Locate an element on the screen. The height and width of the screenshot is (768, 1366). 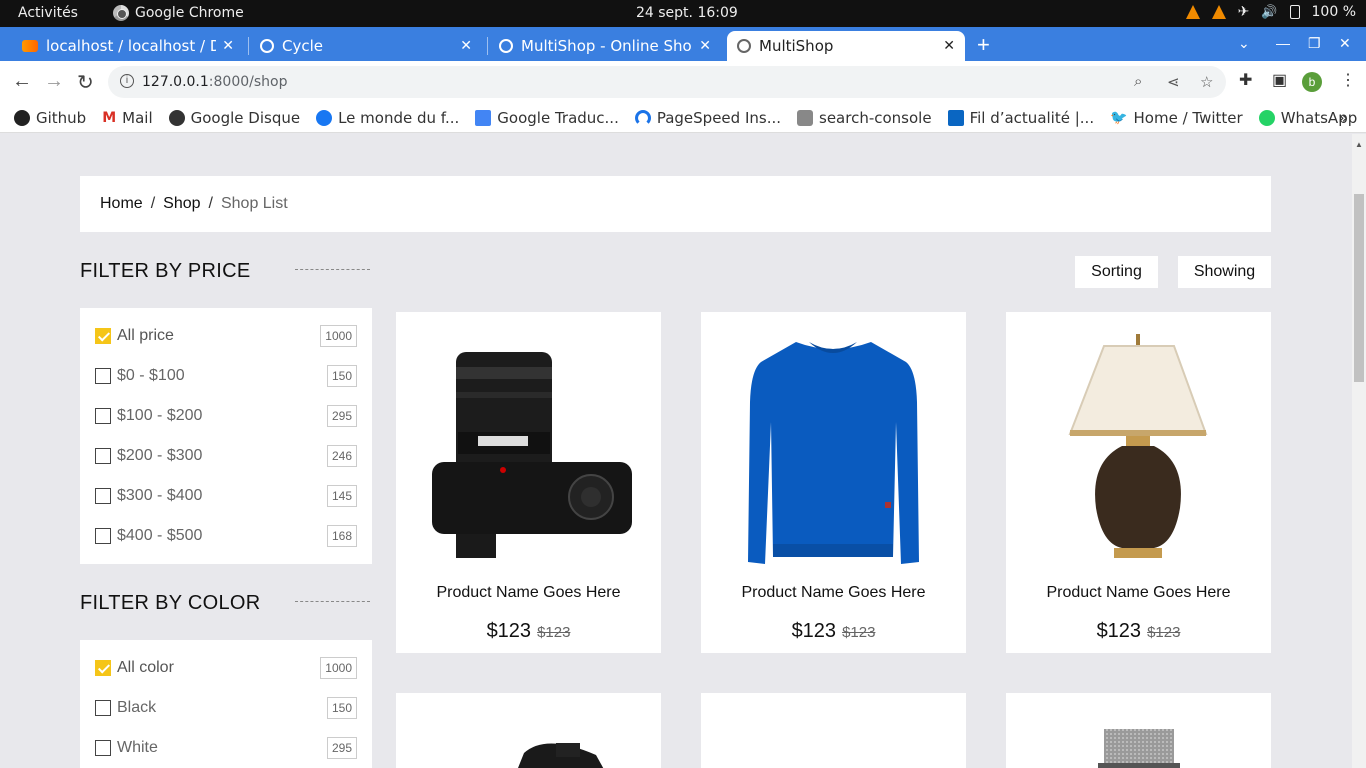
bookmark-twitter: 🐦 Home / Twitter is located at coordinates (1176, 118).